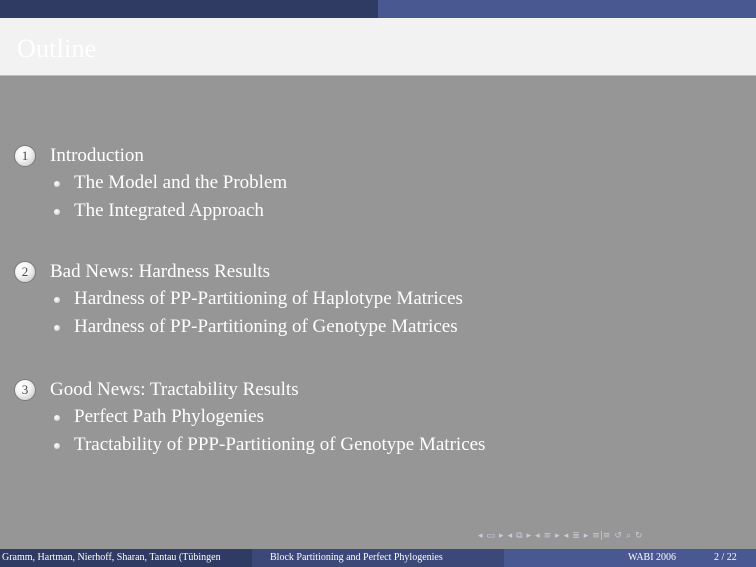  I want to click on undo-icon: ↺, so click(618, 536).